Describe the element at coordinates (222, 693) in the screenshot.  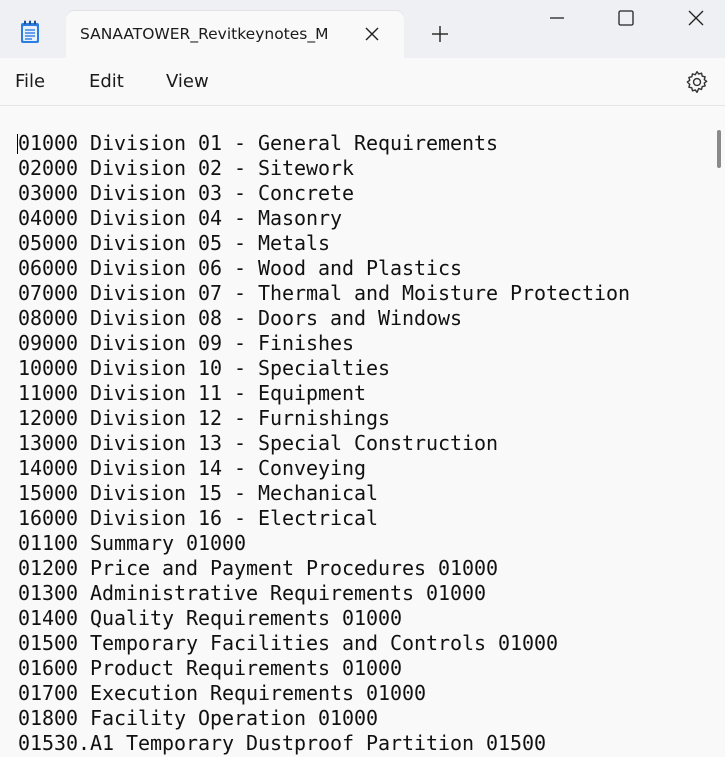
I see `text-line: 01700 Execution Requirements 01000` at that location.